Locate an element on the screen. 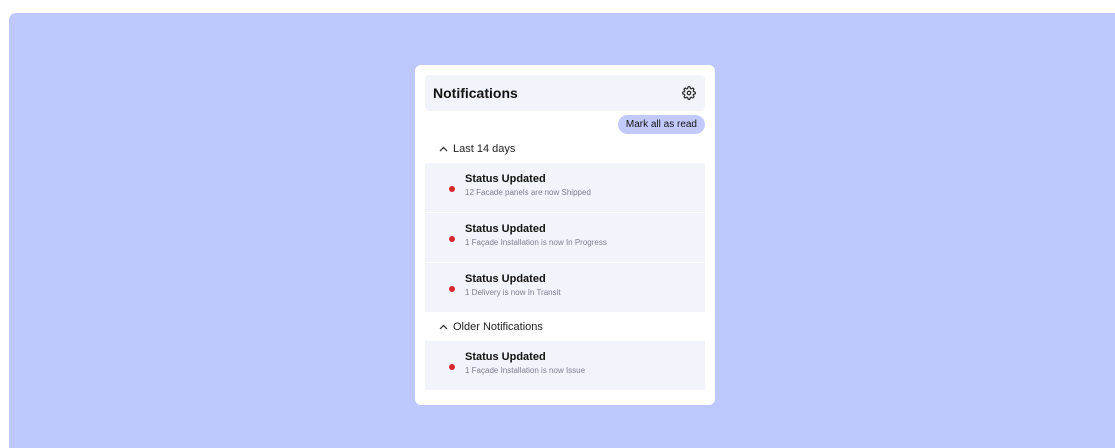  notification-subtitle: 1 Façade Installation is now In Progress is located at coordinates (536, 242).